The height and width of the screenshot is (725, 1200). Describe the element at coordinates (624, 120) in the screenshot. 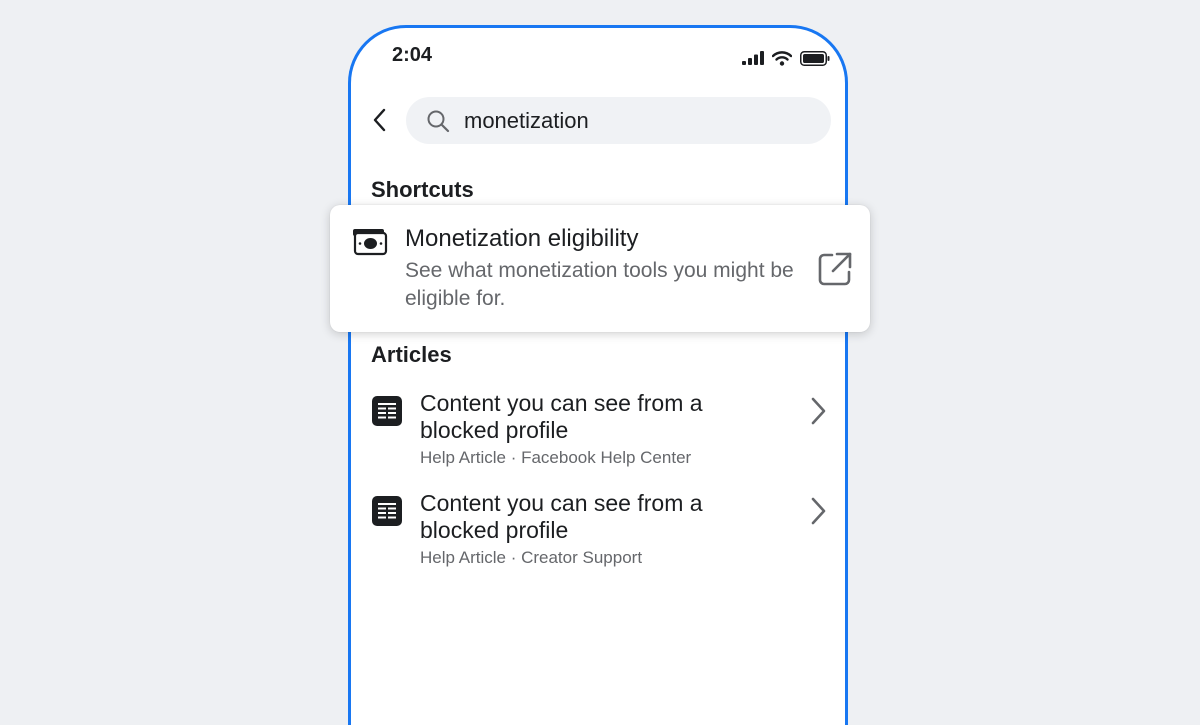

I see `search-input` at that location.